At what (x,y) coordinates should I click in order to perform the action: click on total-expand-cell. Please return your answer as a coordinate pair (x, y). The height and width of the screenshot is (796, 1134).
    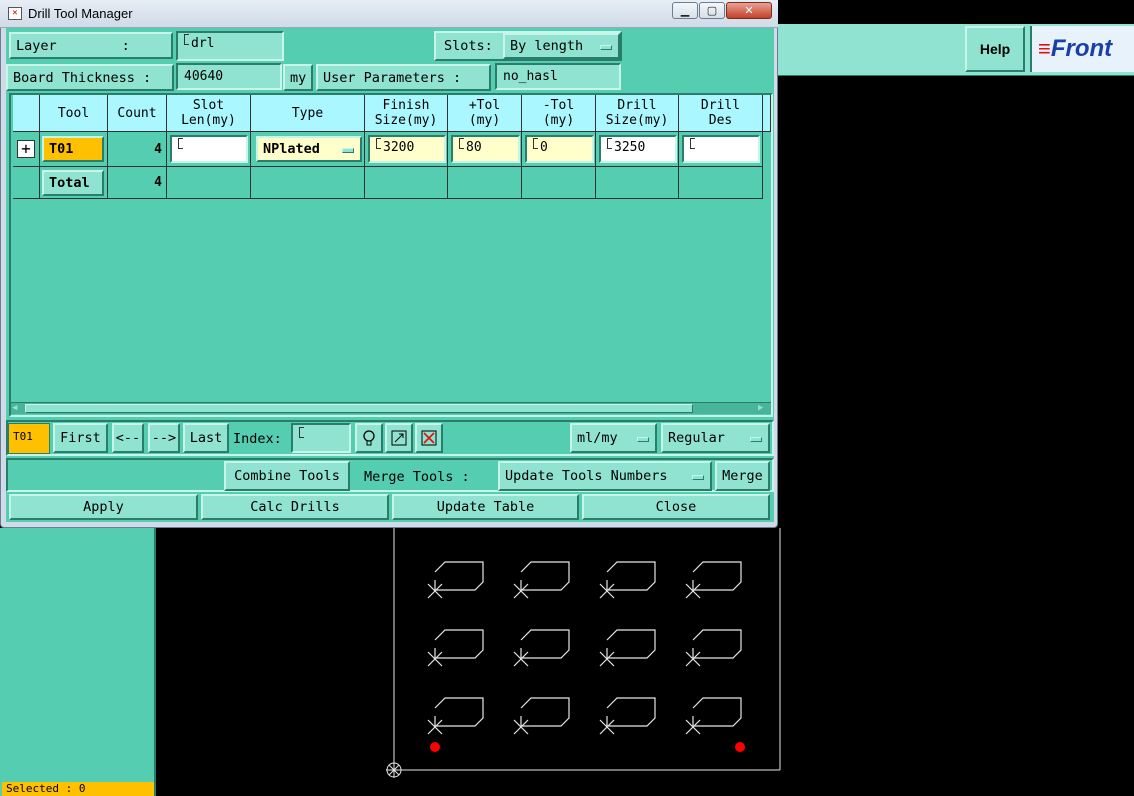
    Looking at the image, I should click on (26, 183).